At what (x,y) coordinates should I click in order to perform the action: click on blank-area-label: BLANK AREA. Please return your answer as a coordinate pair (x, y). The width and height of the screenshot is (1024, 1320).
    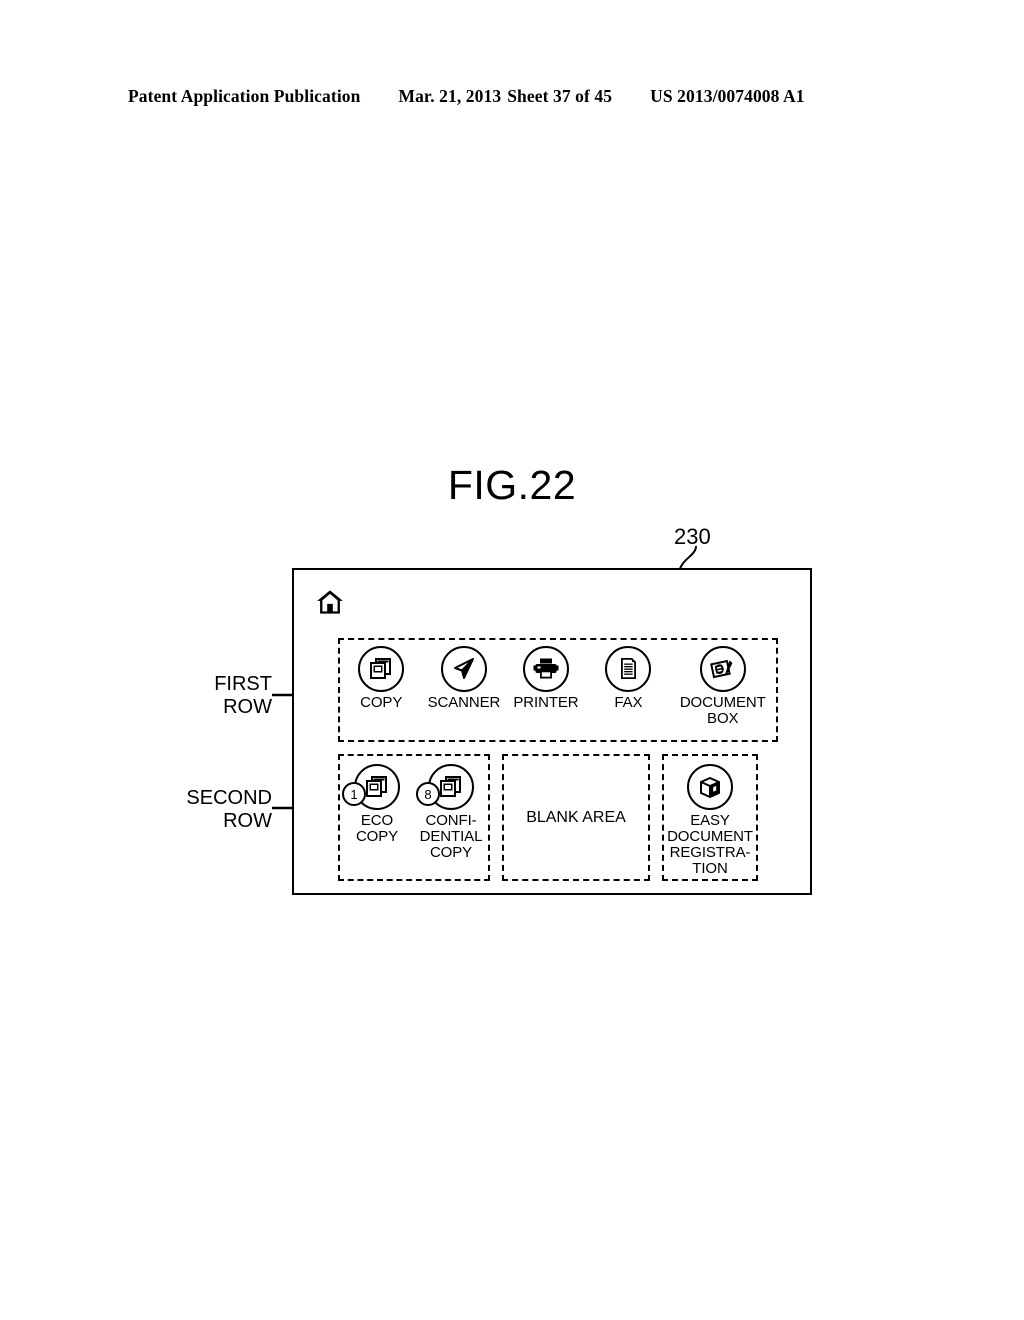
    Looking at the image, I should click on (576, 817).